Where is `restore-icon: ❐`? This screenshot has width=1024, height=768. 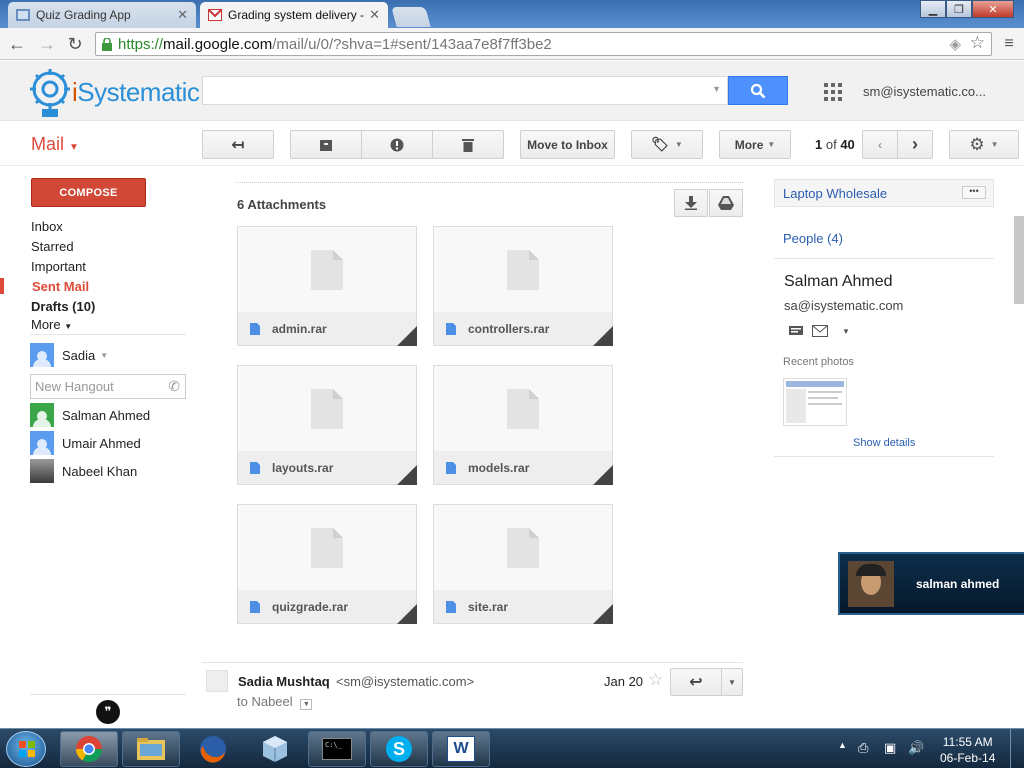 restore-icon: ❐ is located at coordinates (959, 9).